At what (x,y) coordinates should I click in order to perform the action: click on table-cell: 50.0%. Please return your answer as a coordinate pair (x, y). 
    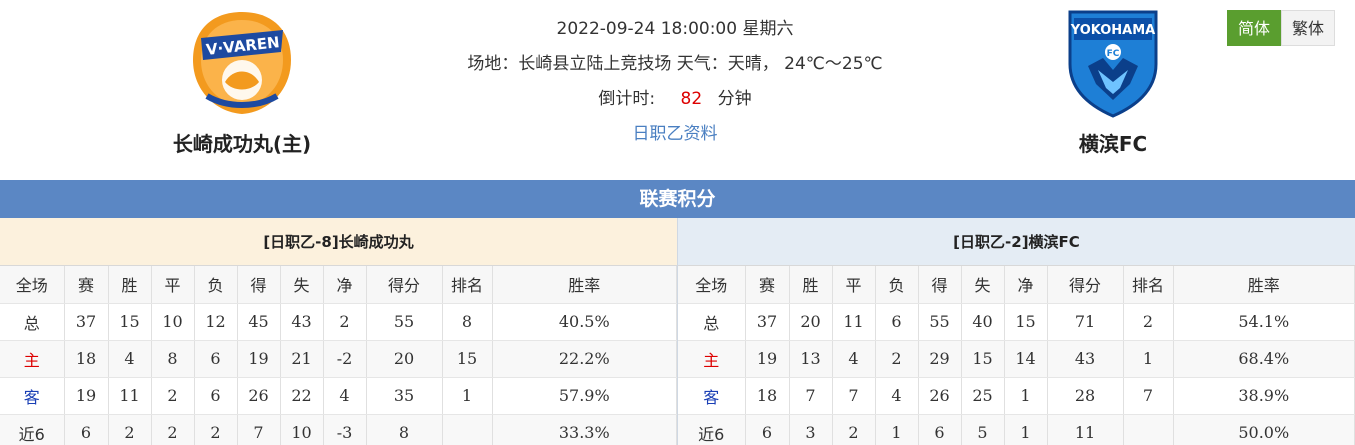
    Looking at the image, I should click on (1264, 429).